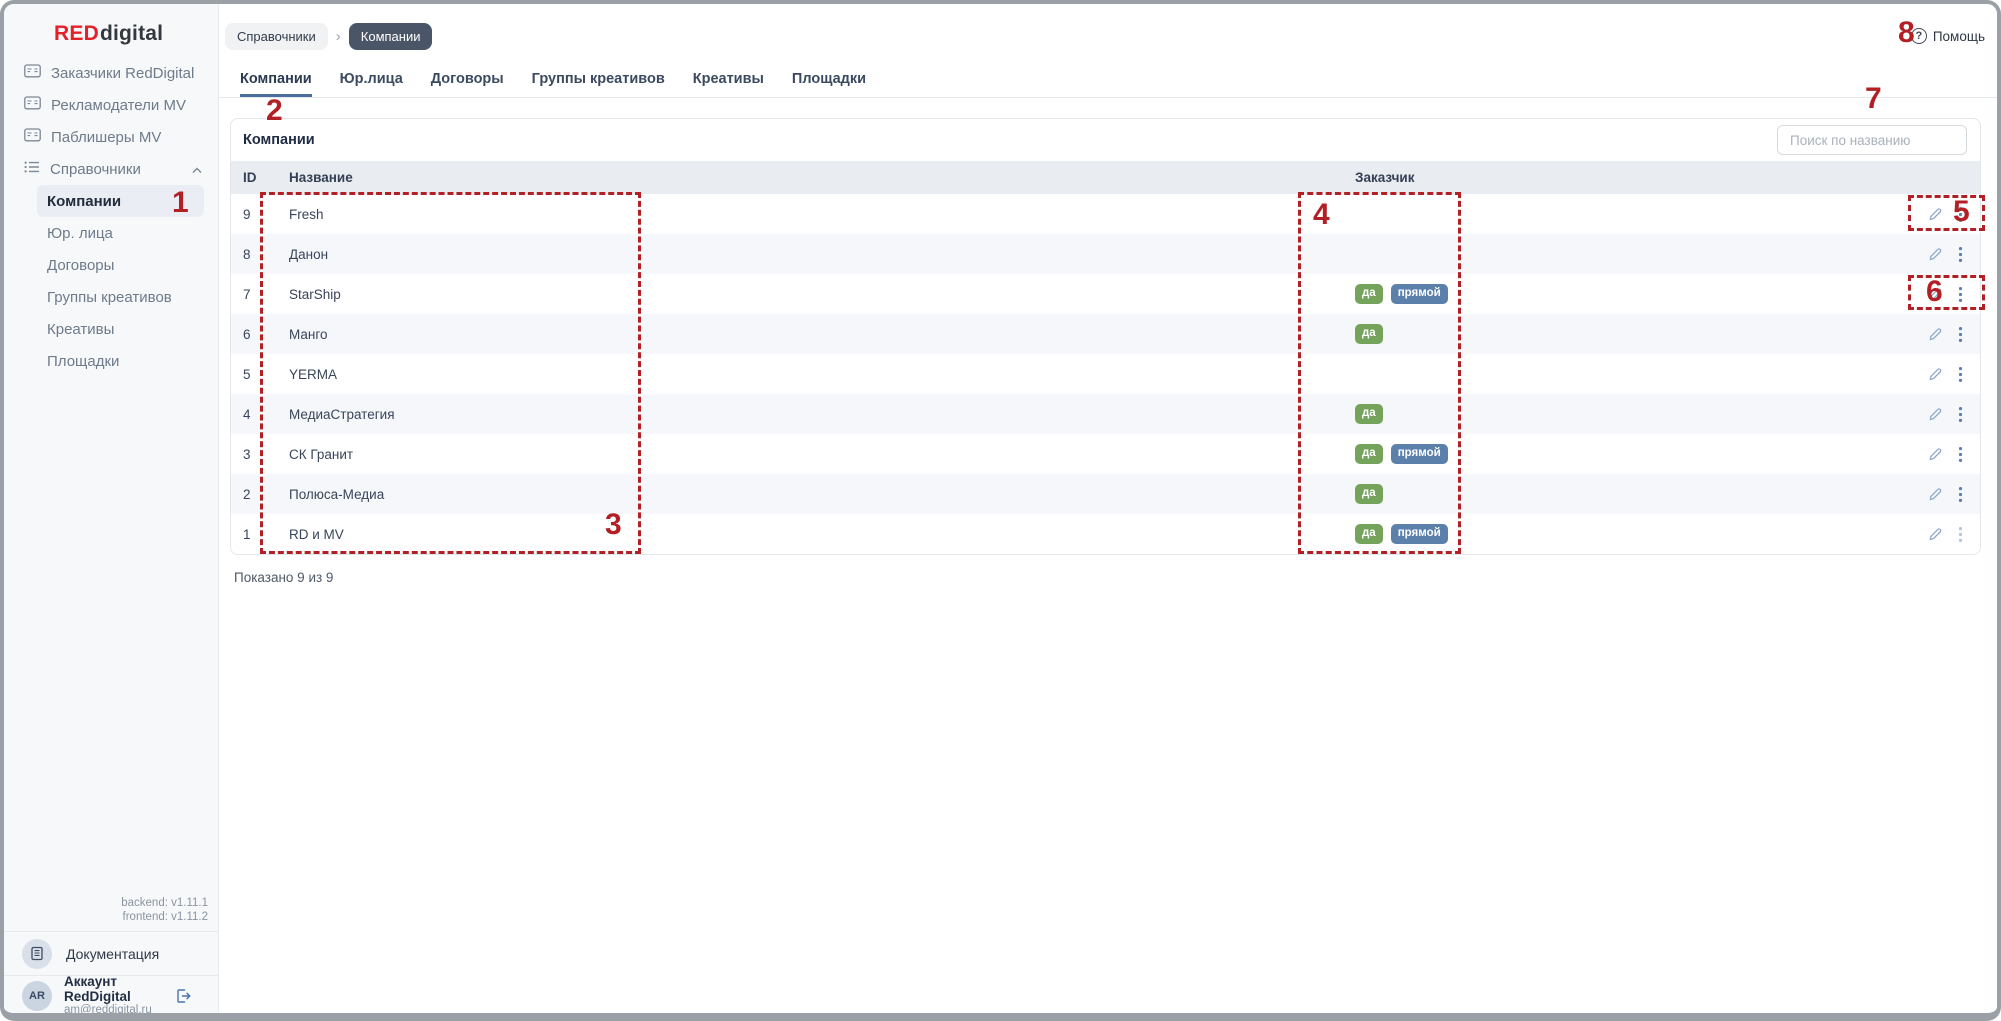 The height and width of the screenshot is (1021, 2001). What do you see at coordinates (111, 953) in the screenshot?
I see `documentation-link: Документация` at bounding box center [111, 953].